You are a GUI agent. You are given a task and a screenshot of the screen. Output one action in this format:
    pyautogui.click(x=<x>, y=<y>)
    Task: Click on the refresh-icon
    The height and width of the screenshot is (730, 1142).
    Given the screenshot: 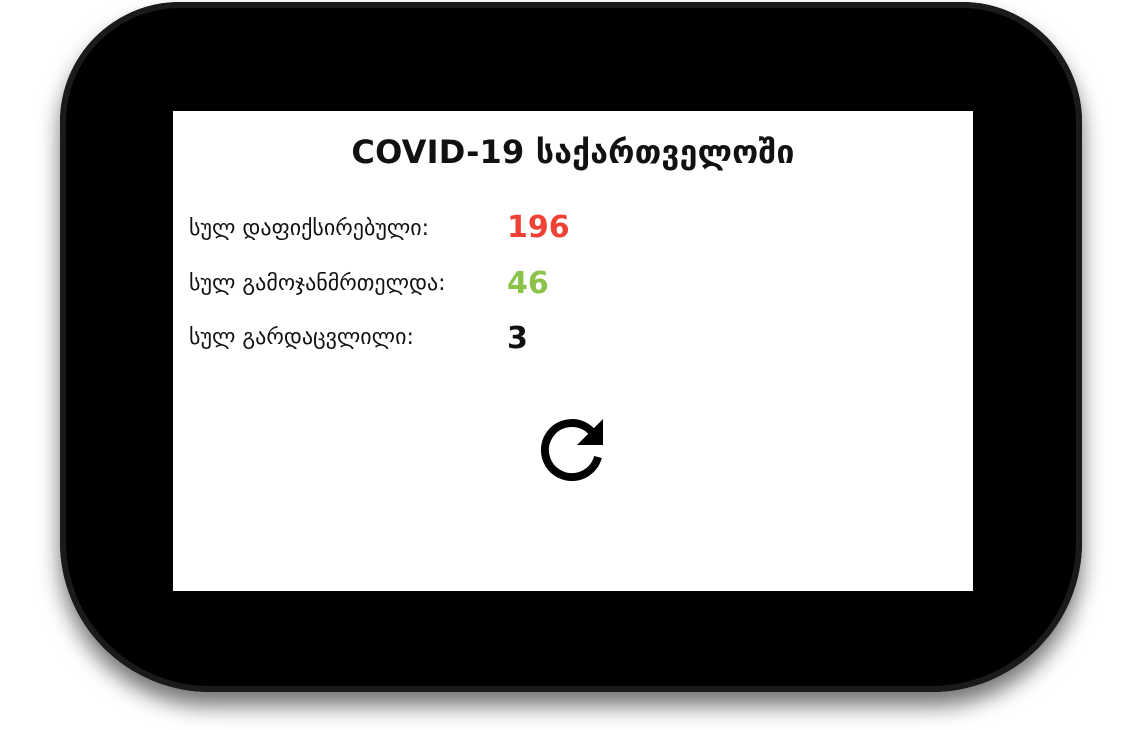 What is the action you would take?
    pyautogui.click(x=571, y=450)
    